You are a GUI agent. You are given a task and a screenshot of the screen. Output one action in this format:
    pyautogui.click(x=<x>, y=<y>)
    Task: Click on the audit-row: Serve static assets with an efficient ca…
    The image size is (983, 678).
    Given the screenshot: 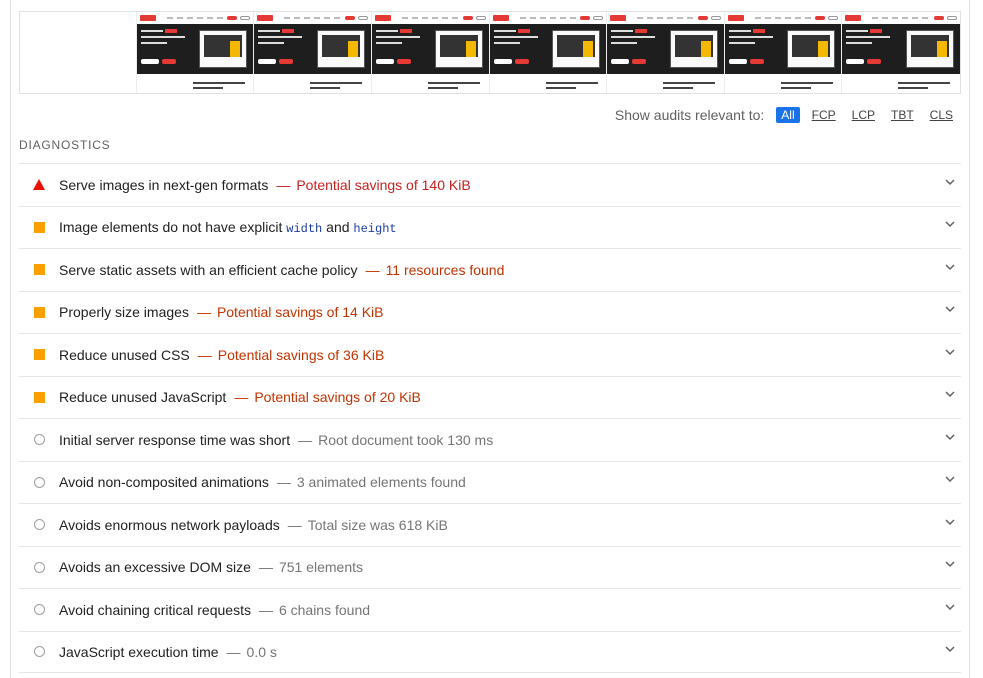 What is the action you would take?
    pyautogui.click(x=490, y=269)
    